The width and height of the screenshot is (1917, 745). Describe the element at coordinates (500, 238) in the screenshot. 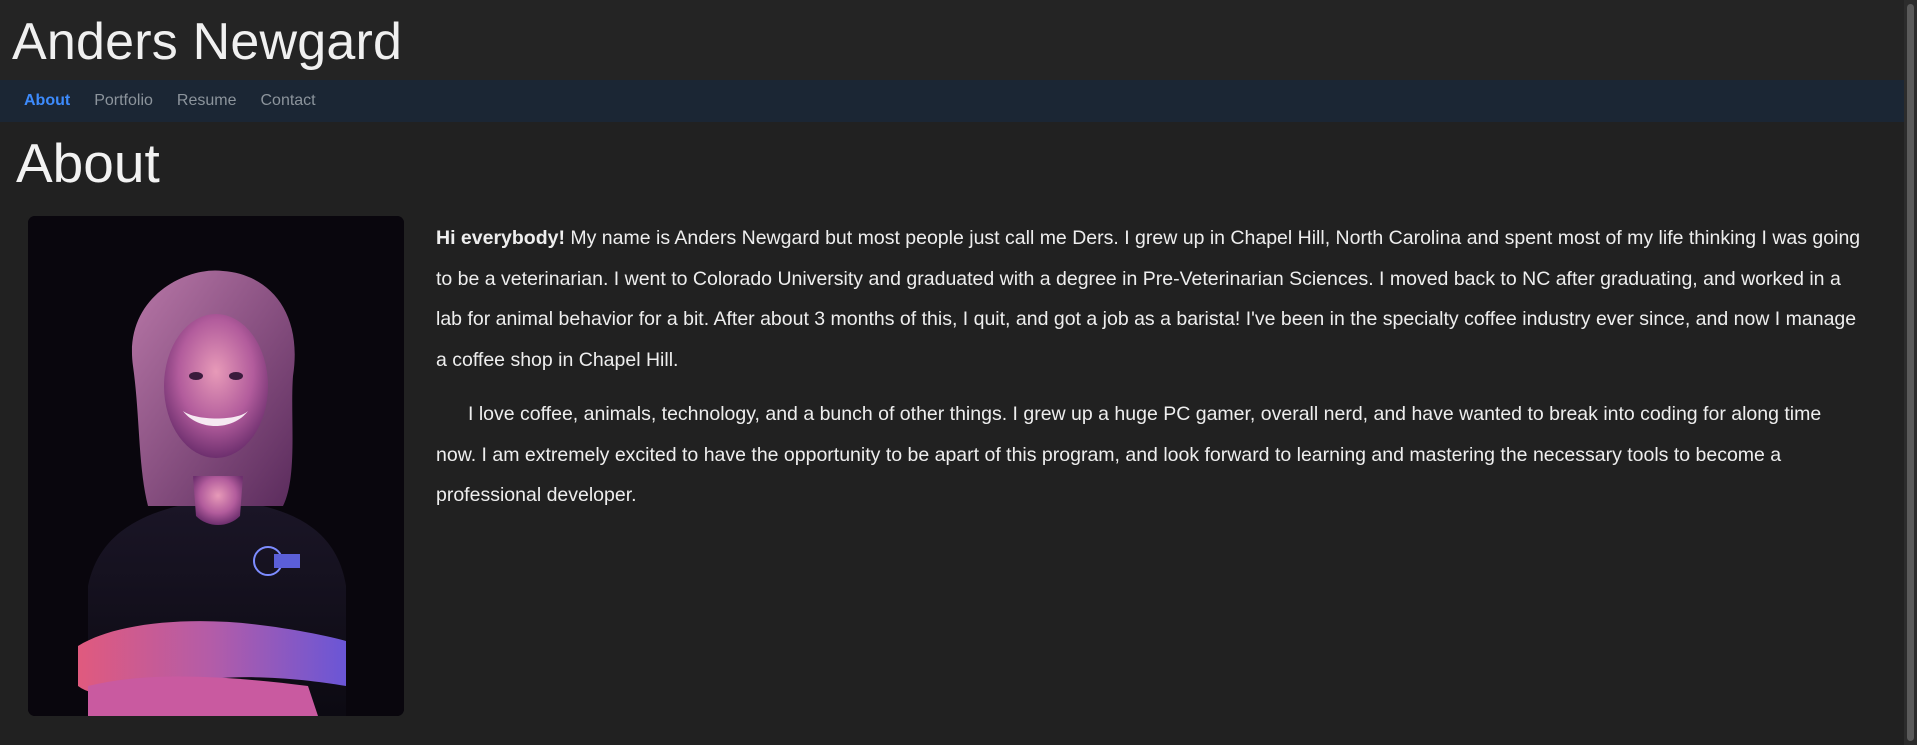

I see `bio-greeting: Hi everybody!` at that location.